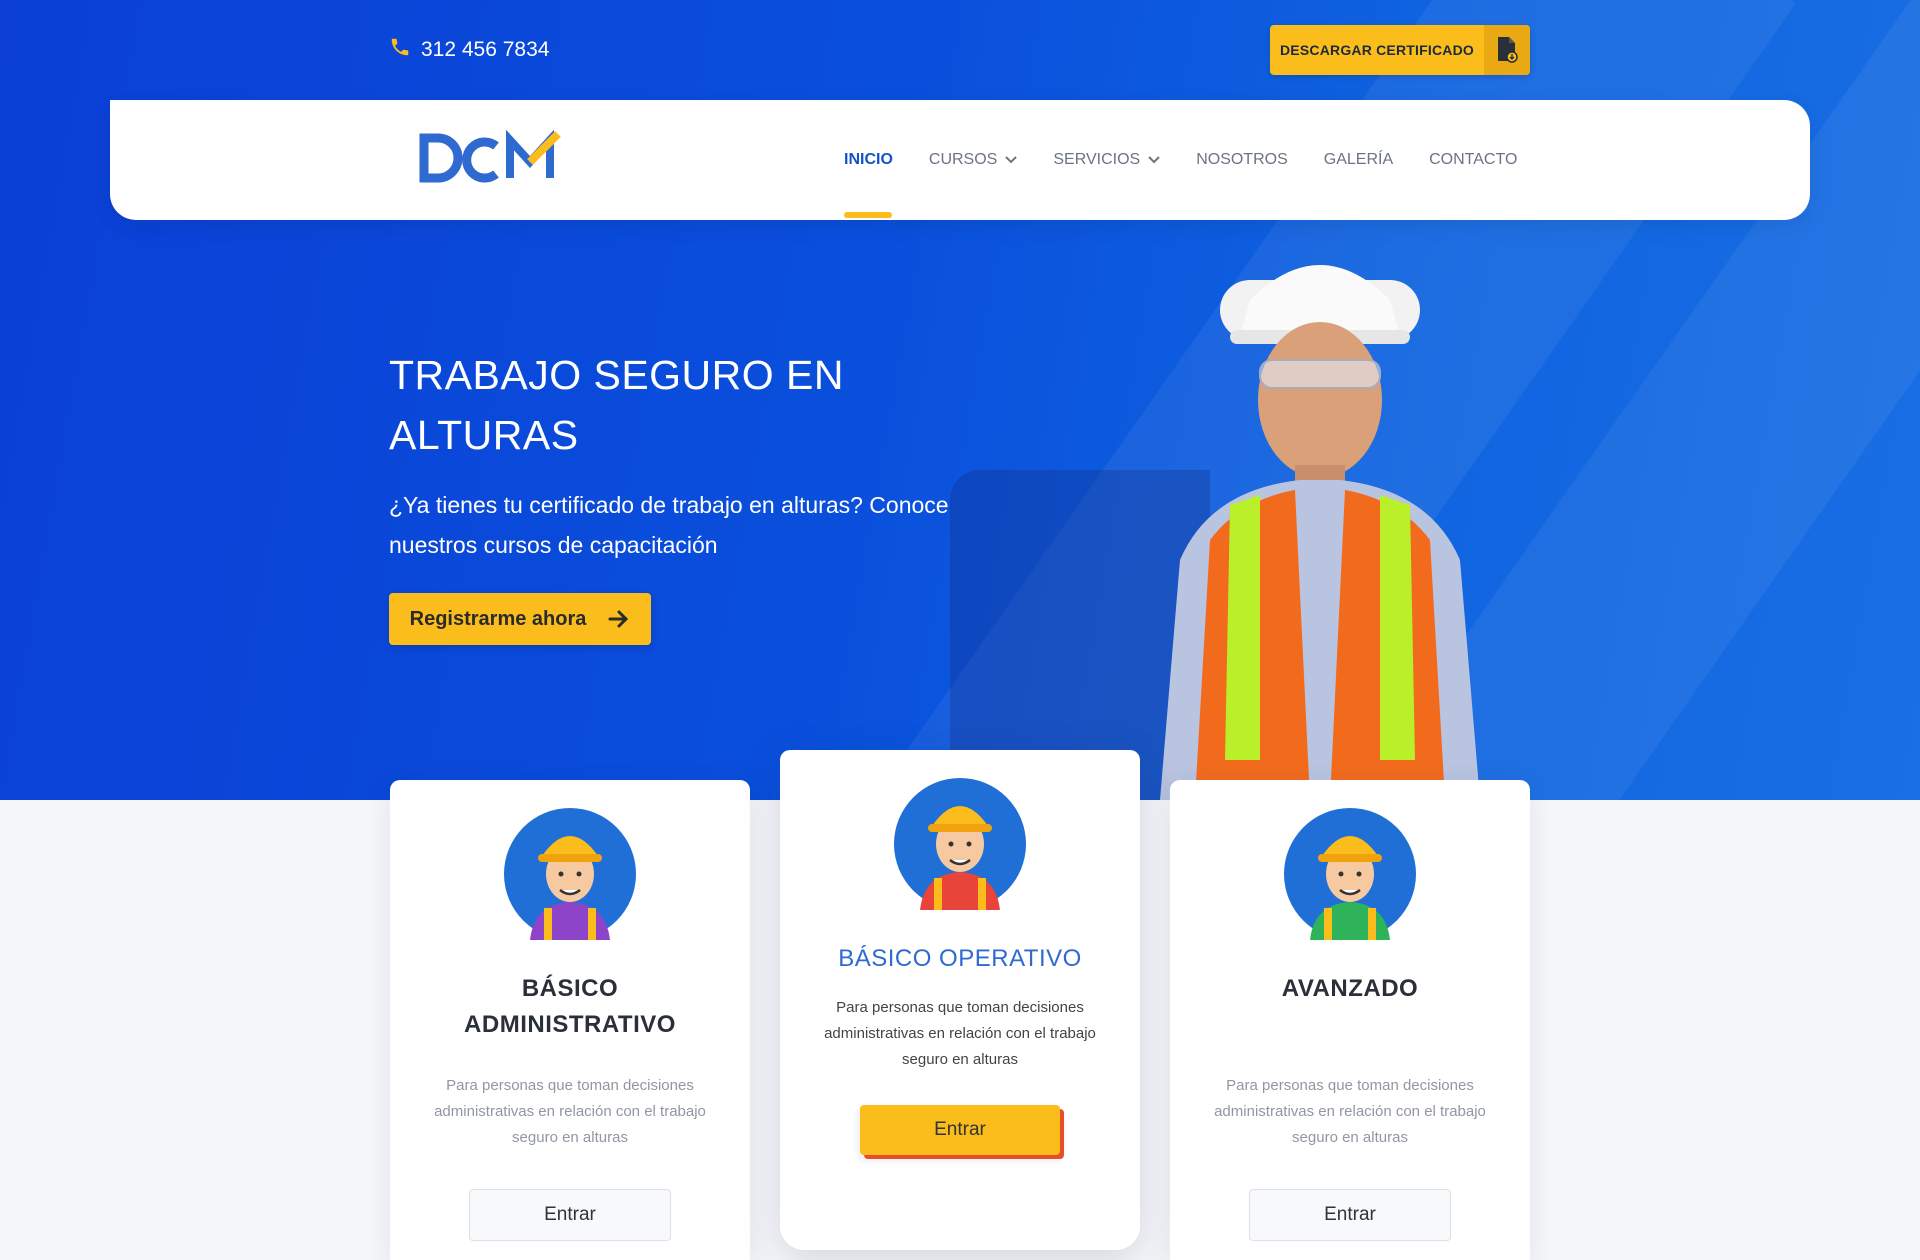  I want to click on nav-active-indicator, so click(868, 215).